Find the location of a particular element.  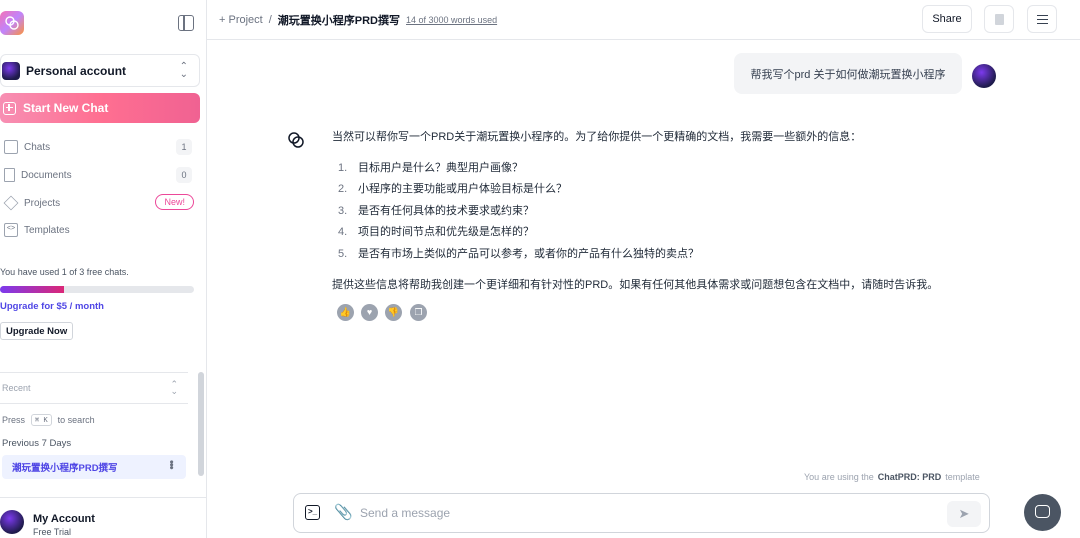

assistant-logo-icon is located at coordinates (296, 140).